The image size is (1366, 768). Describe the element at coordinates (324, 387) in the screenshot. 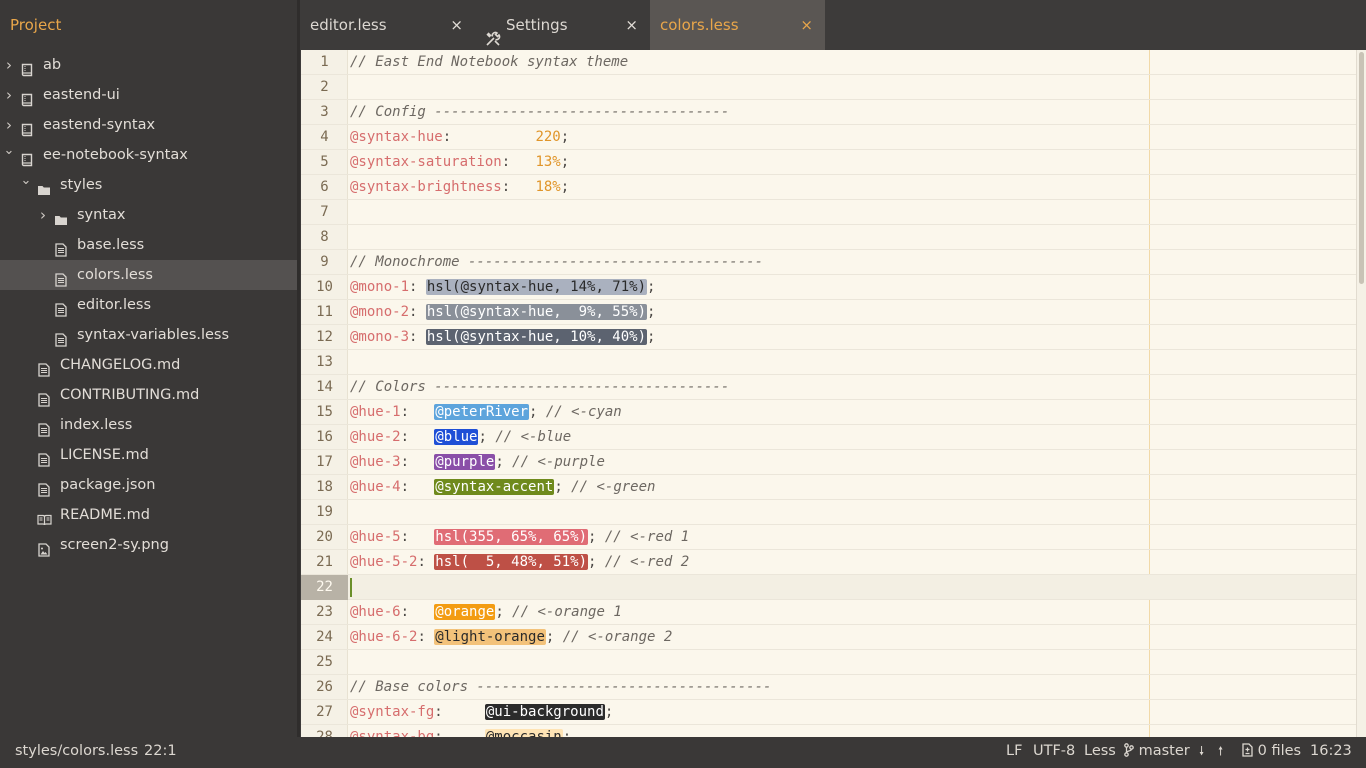

I see `line-number: 14` at that location.